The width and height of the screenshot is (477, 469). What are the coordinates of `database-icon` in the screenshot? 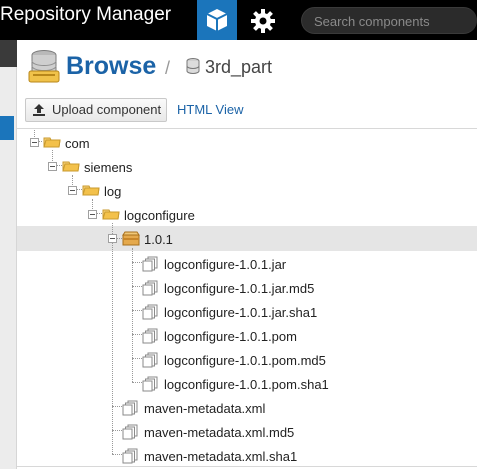 It's located at (193, 68).